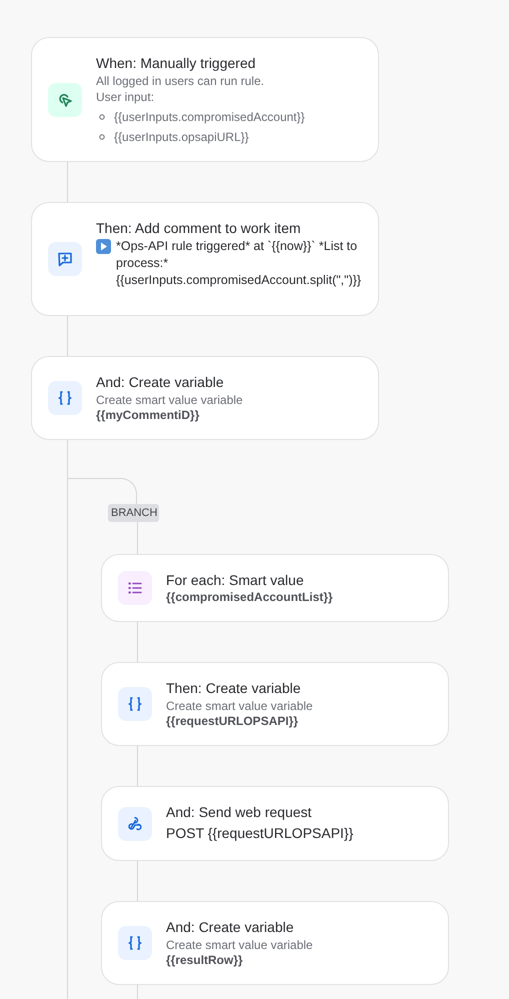  What do you see at coordinates (134, 513) in the screenshot?
I see `branch-label: BRANCH` at bounding box center [134, 513].